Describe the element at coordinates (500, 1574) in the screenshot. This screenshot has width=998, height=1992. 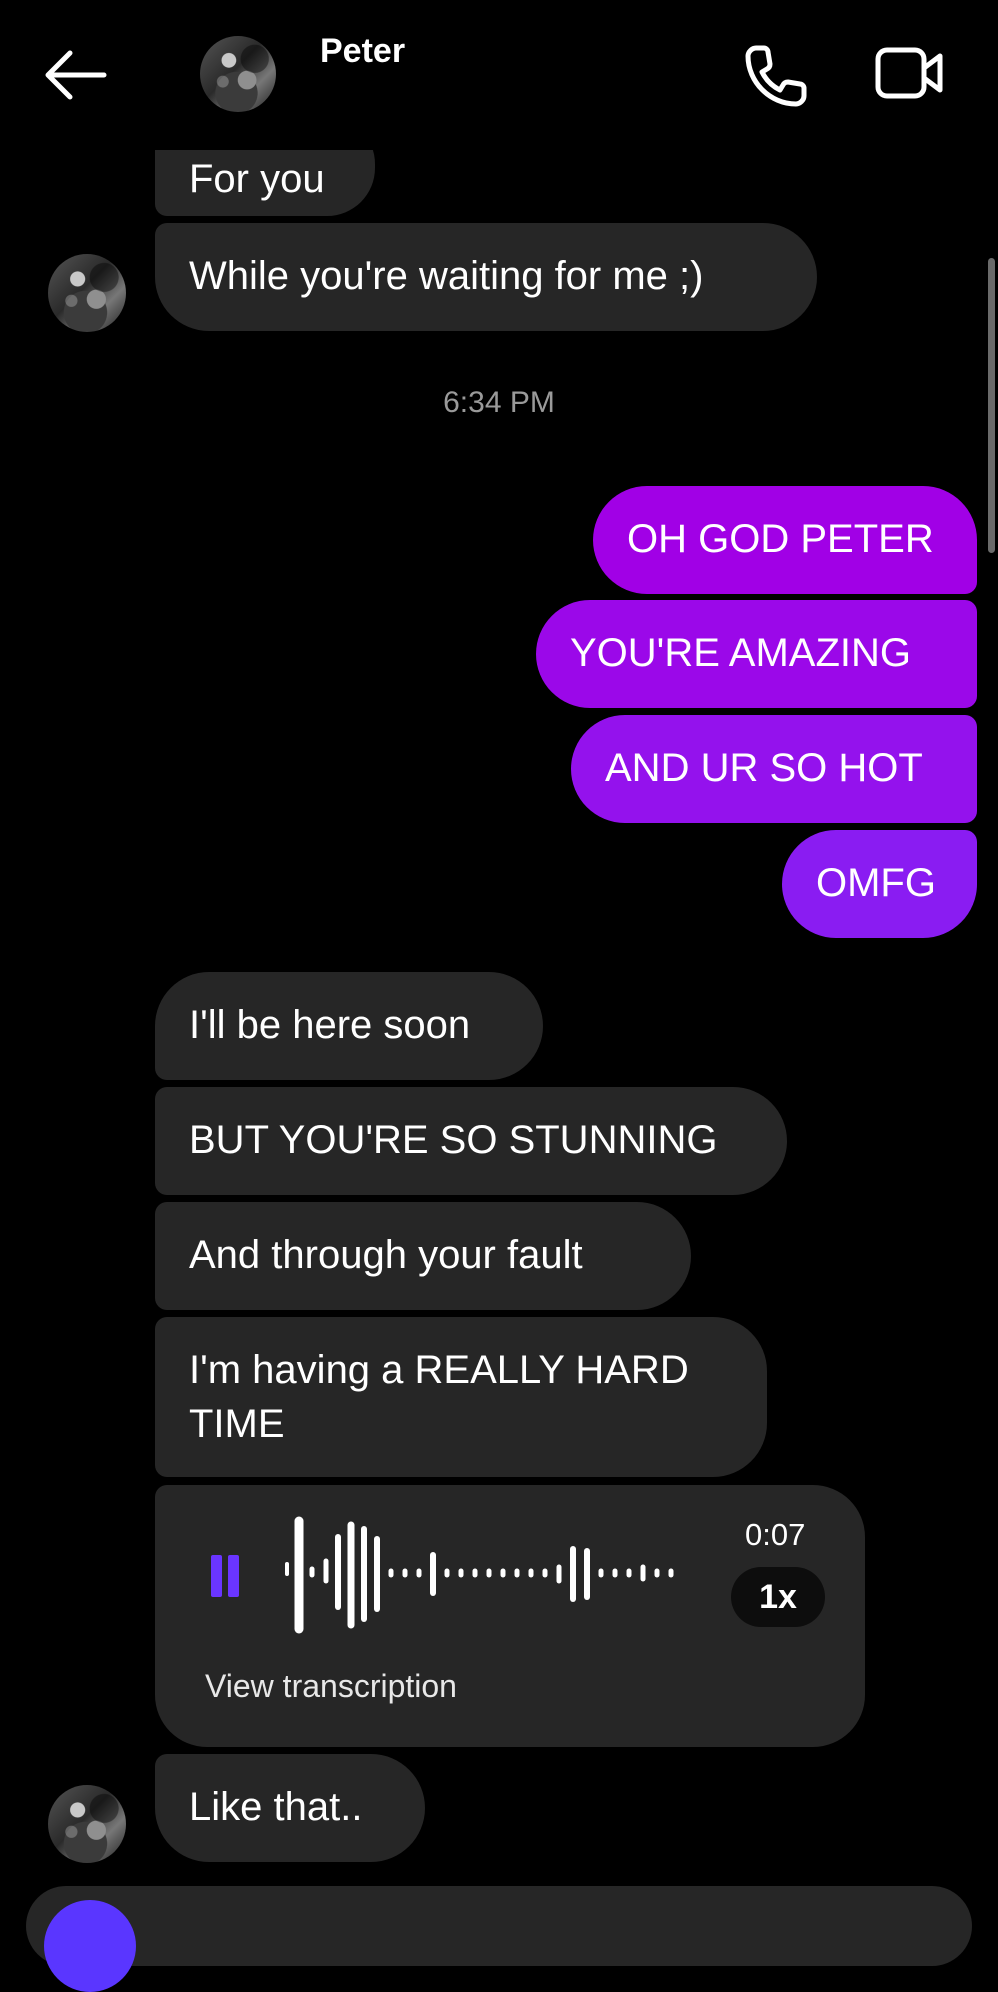
I see `audio-waveform` at that location.